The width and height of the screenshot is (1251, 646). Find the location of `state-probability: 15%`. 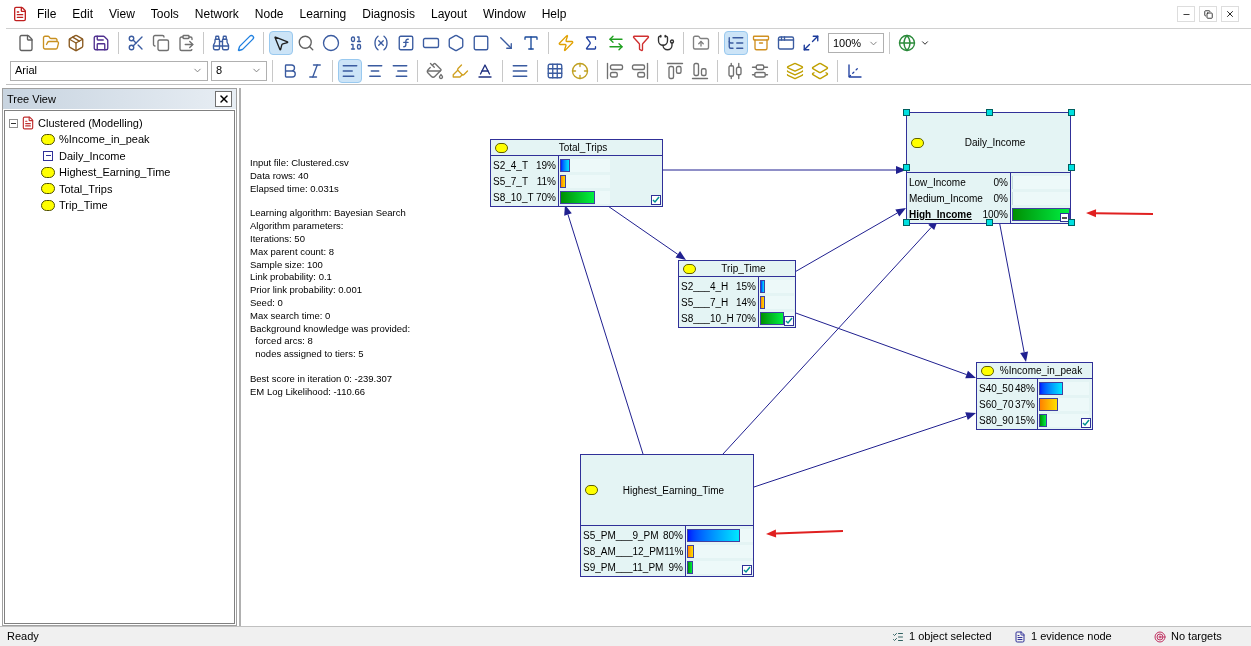

state-probability: 15% is located at coordinates (1025, 420).